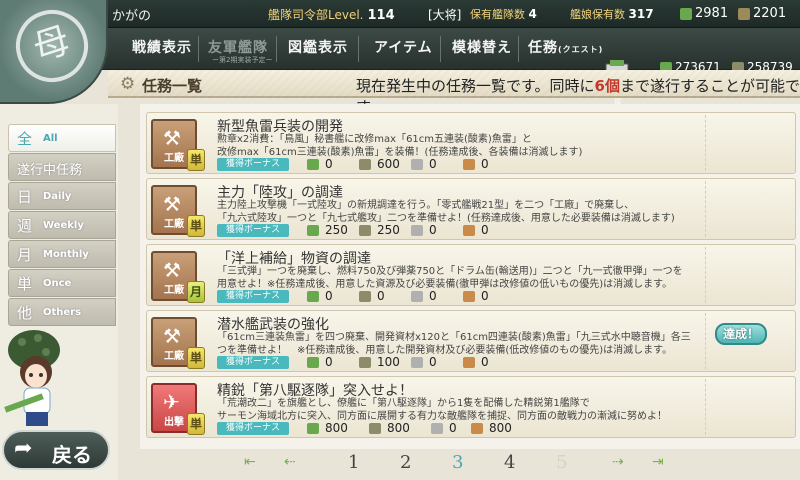  What do you see at coordinates (379, 230) in the screenshot?
I see `reward-ammo: 250` at bounding box center [379, 230].